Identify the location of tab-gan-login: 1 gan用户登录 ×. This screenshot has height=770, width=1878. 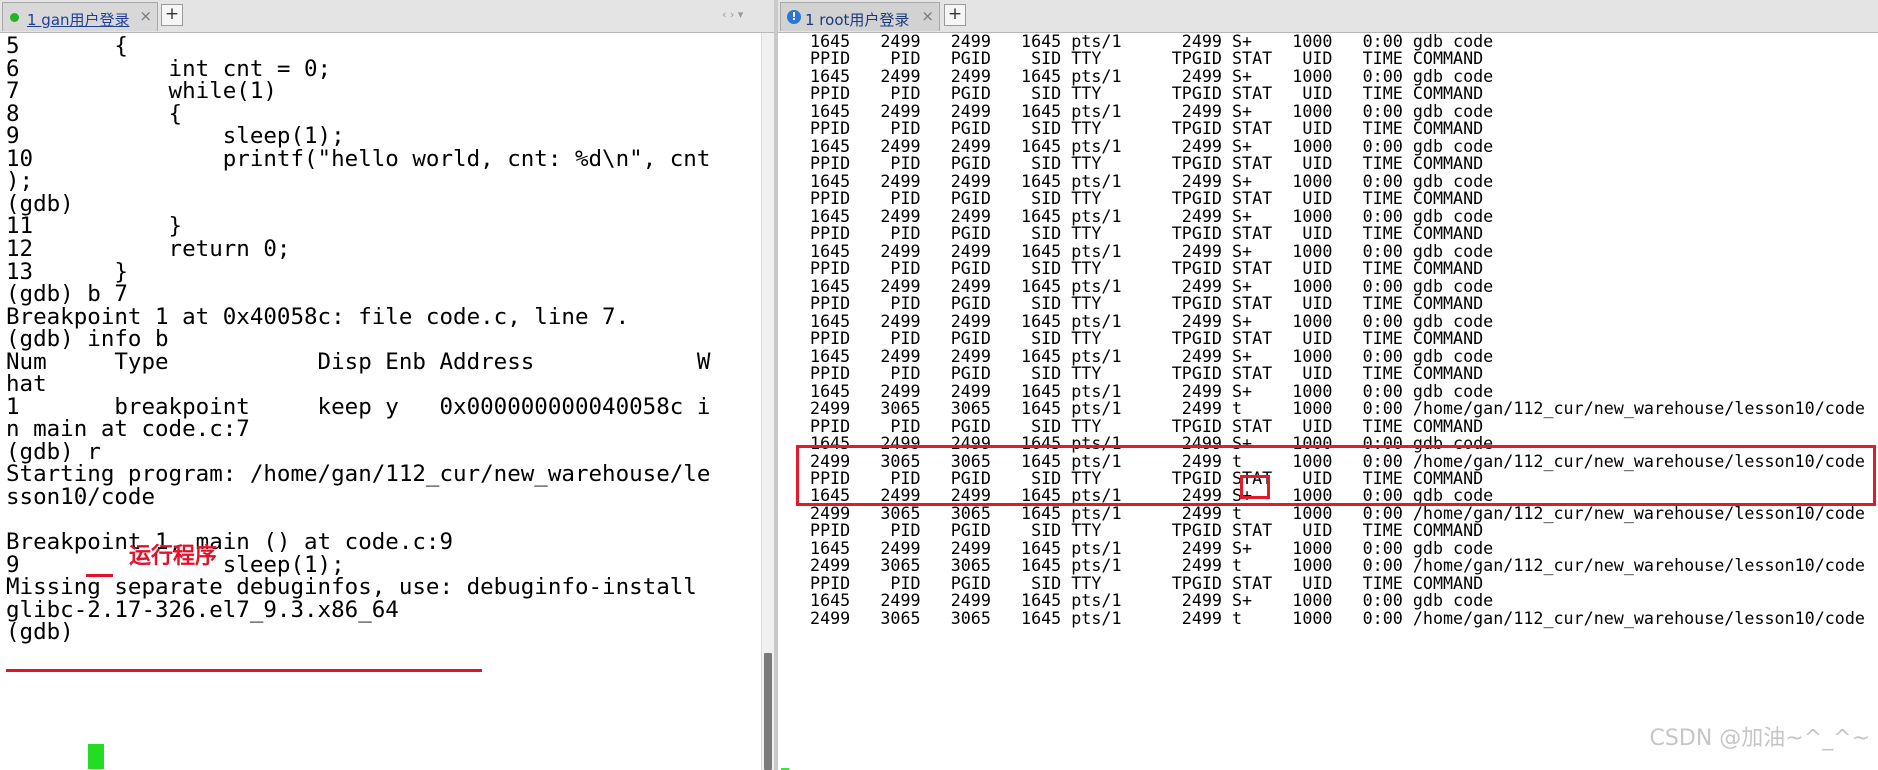
(80, 16).